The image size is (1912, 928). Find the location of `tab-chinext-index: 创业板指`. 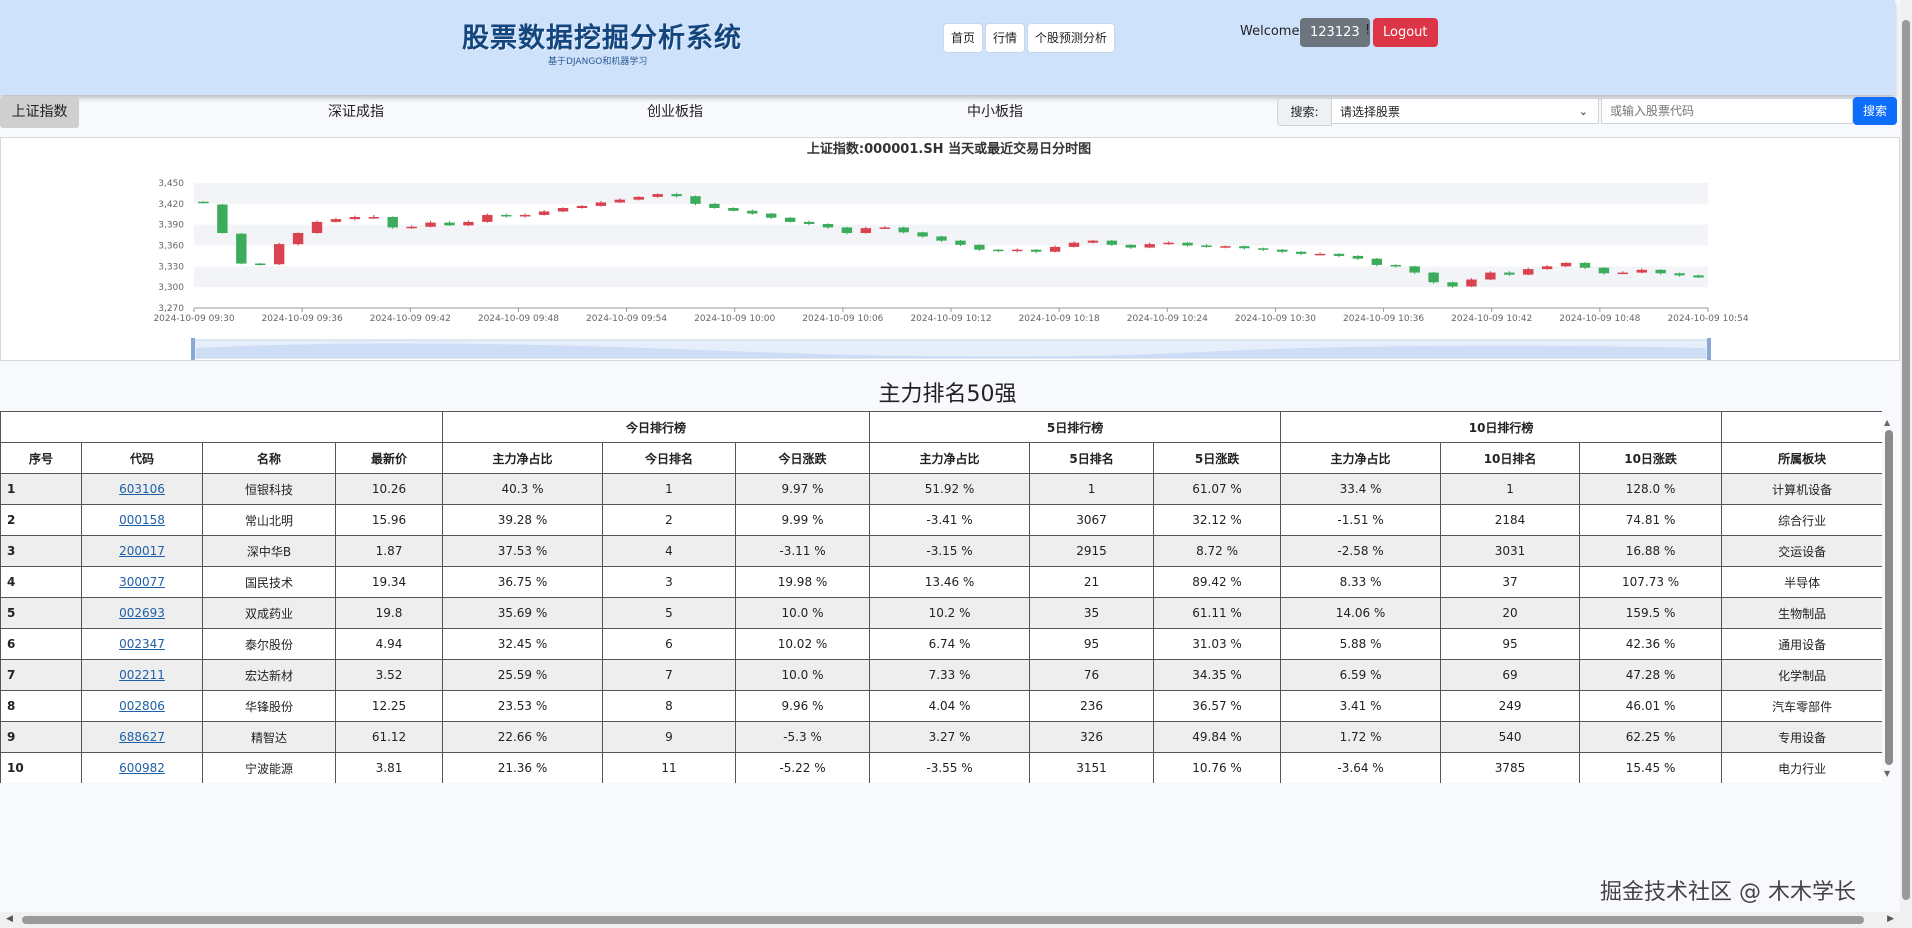

tab-chinext-index: 创业板指 is located at coordinates (675, 112).